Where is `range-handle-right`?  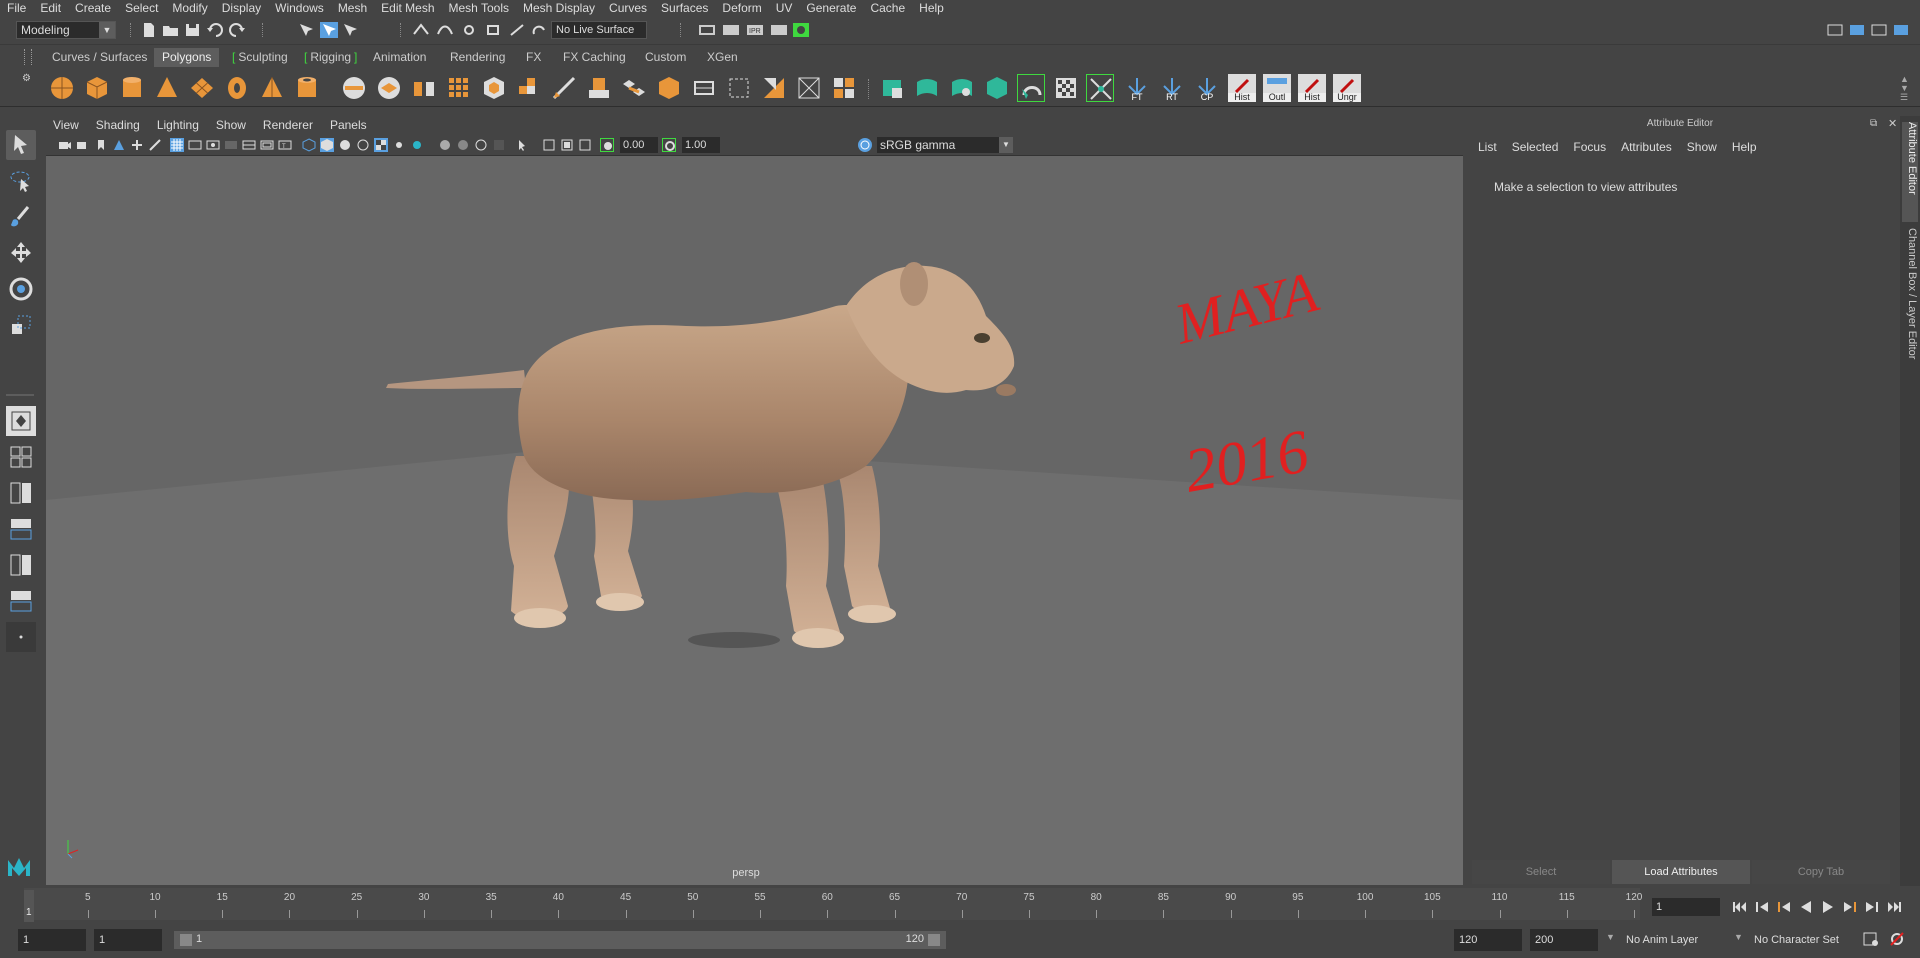 range-handle-right is located at coordinates (934, 940).